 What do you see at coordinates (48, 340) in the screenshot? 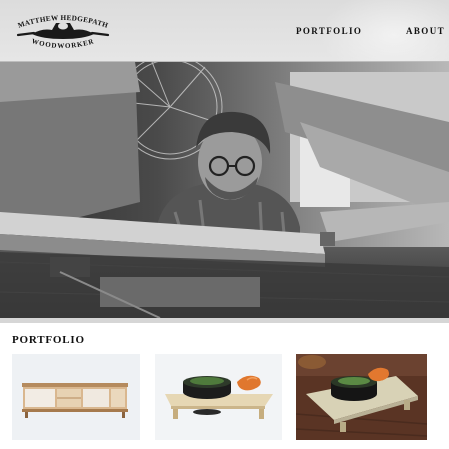
I see `portfolio-section-title: PORTFOLIO` at bounding box center [48, 340].